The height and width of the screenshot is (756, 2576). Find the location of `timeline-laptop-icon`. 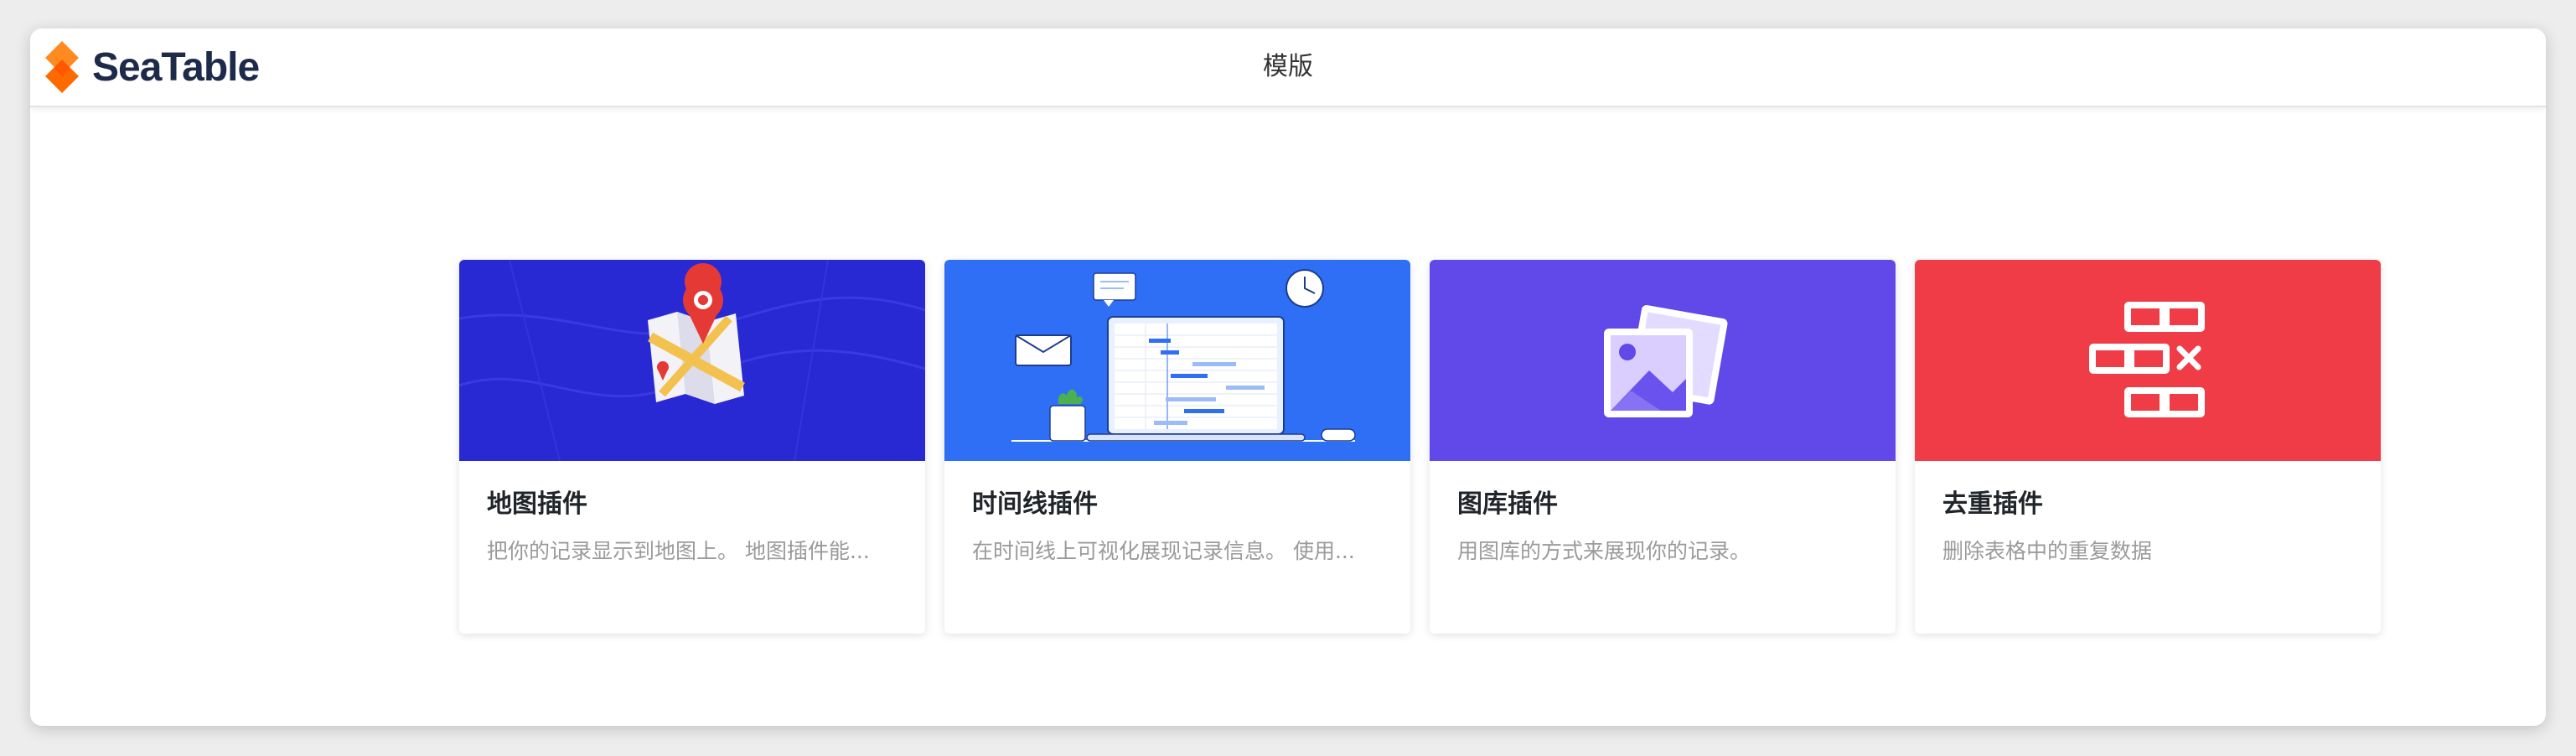

timeline-laptop-icon is located at coordinates (1183, 355).